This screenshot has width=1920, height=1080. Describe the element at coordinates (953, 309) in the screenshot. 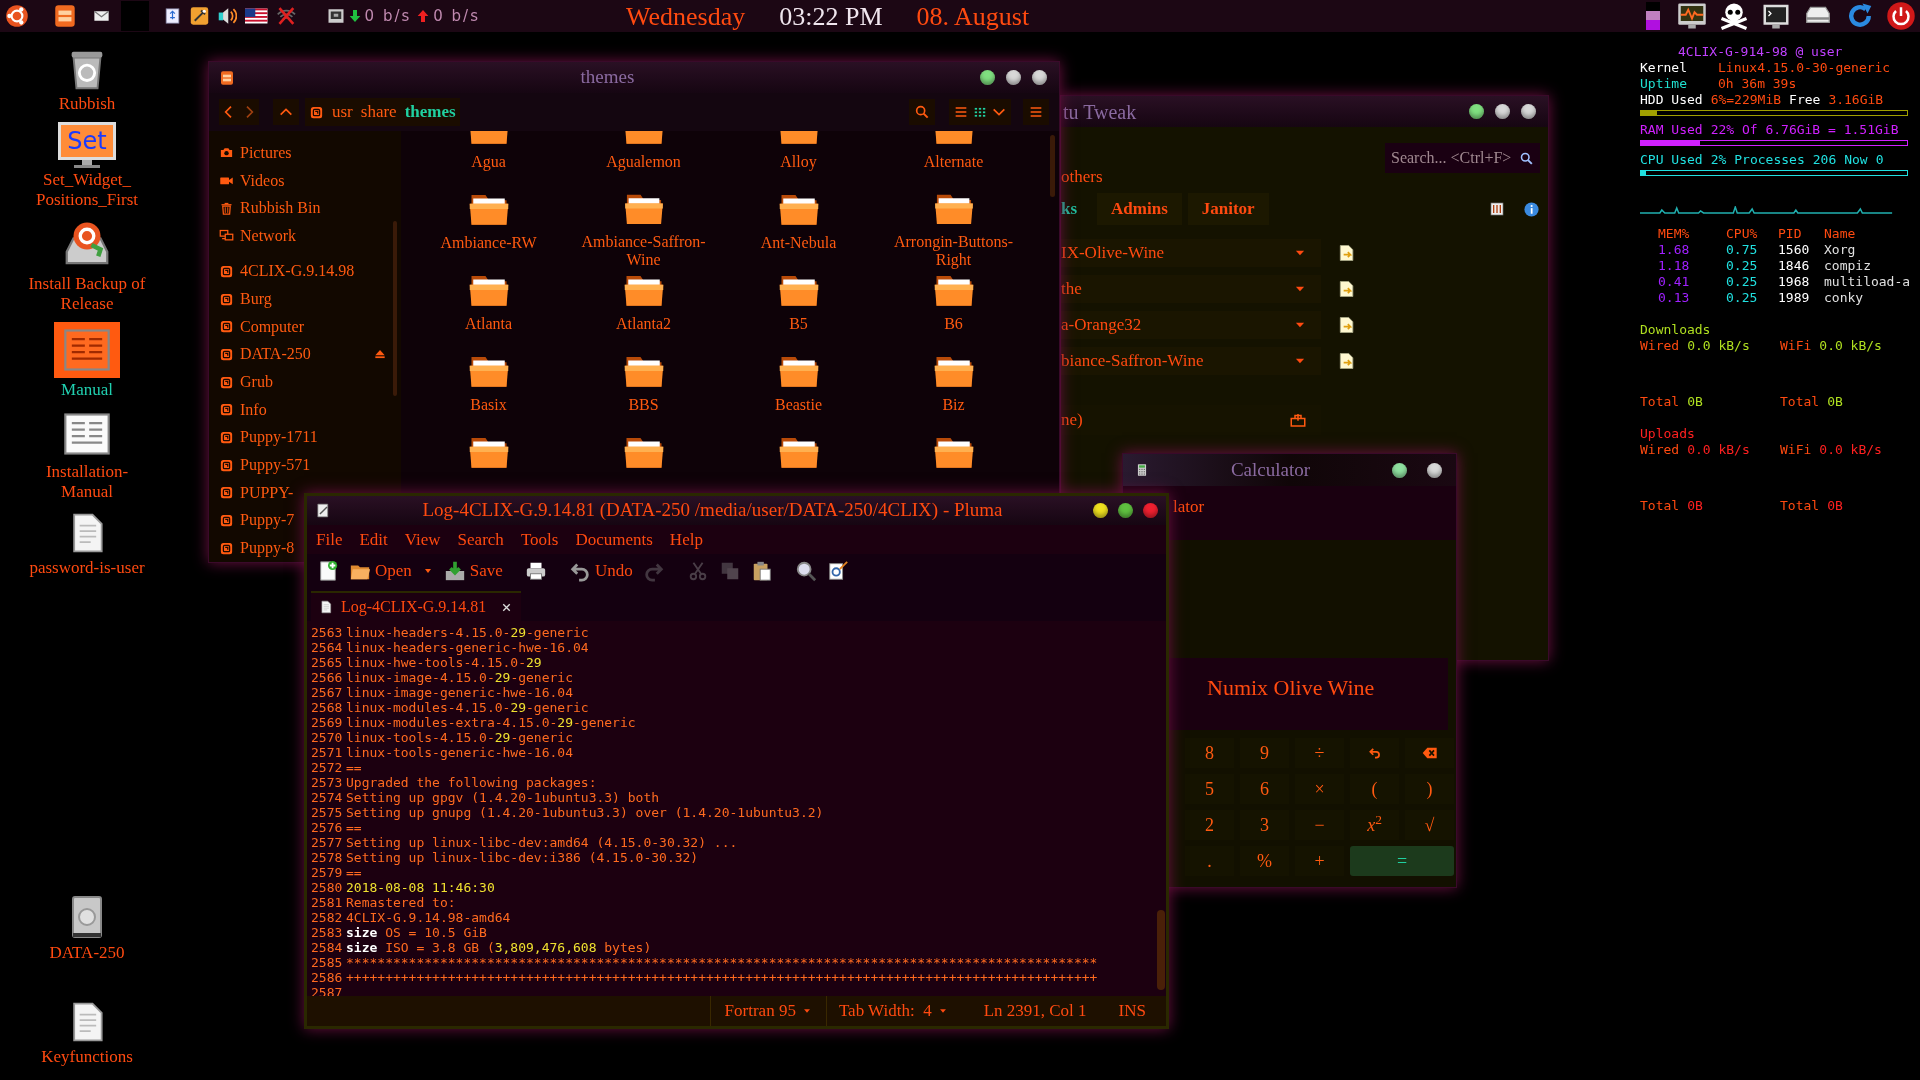

I see `folder-item: B6` at that location.